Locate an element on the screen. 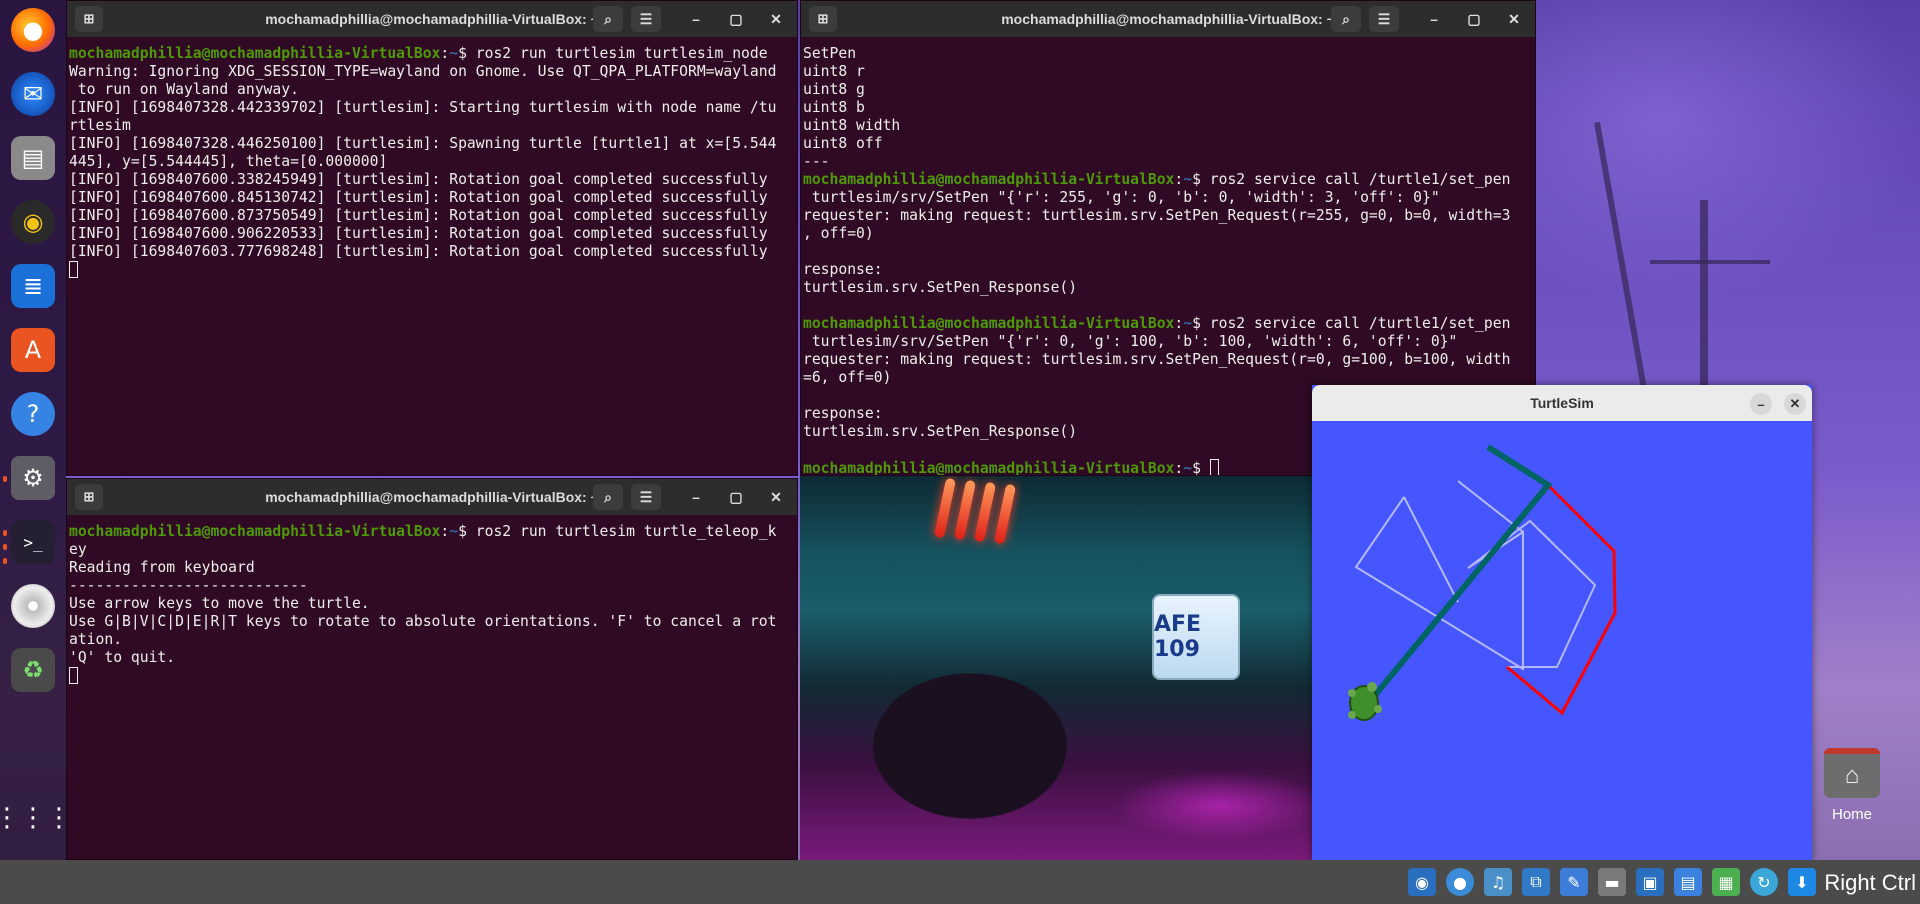 The height and width of the screenshot is (904, 1920). turtlesim-title: TurtleSim is located at coordinates (1562, 403).